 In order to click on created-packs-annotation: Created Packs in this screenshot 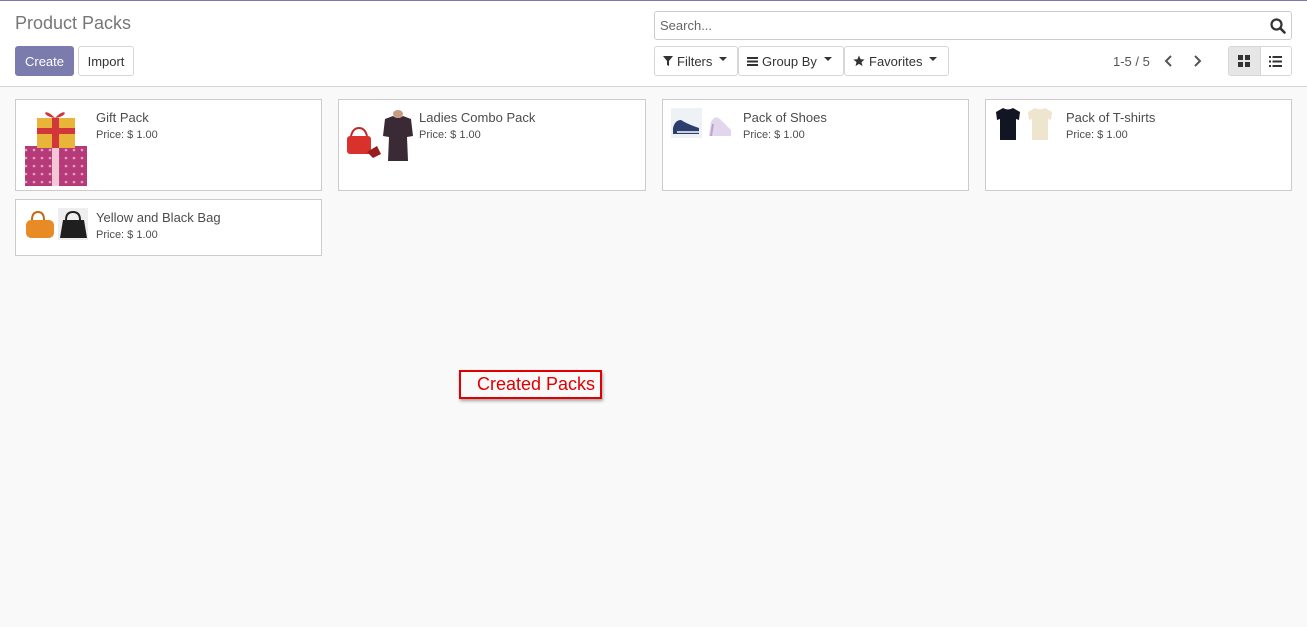, I will do `click(530, 384)`.